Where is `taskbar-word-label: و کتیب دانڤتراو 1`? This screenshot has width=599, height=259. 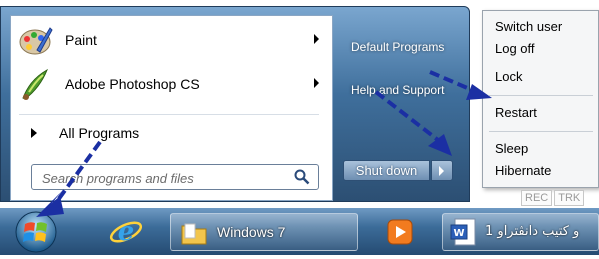
taskbar-word-label: و کتیب دانڤتراو 1 is located at coordinates (532, 231).